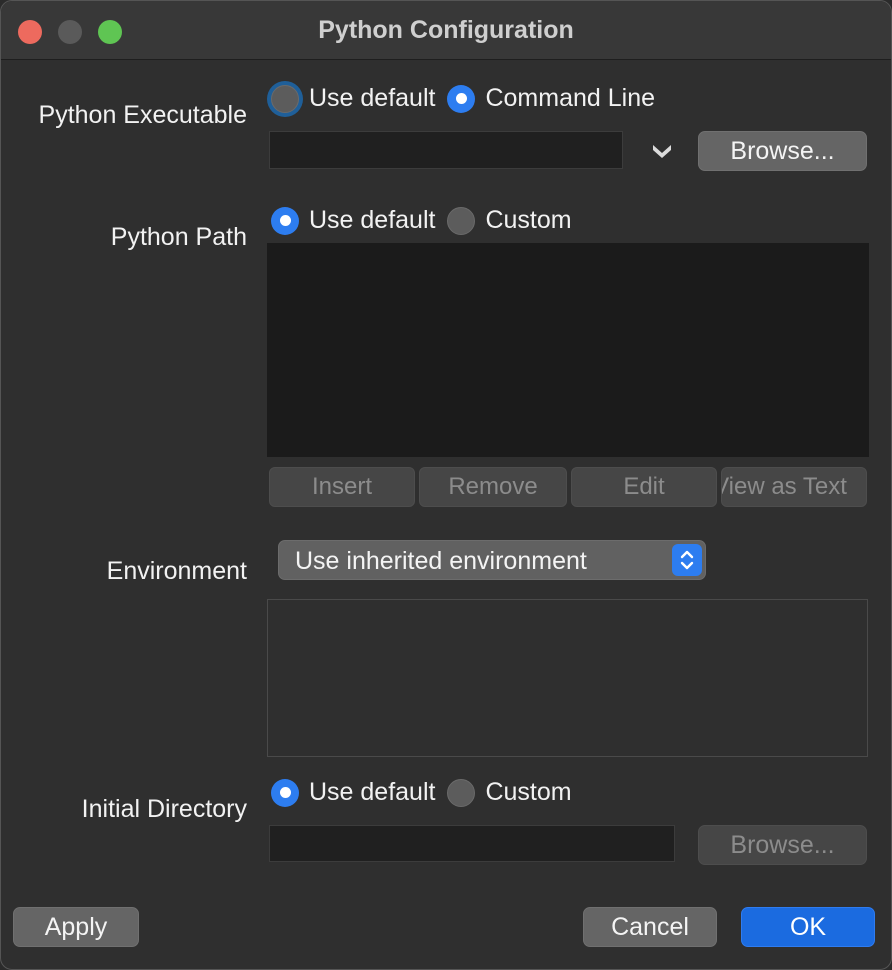 Image resolution: width=892 pixels, height=970 pixels. I want to click on environment-selected-value: Use inherited environment, so click(441, 561).